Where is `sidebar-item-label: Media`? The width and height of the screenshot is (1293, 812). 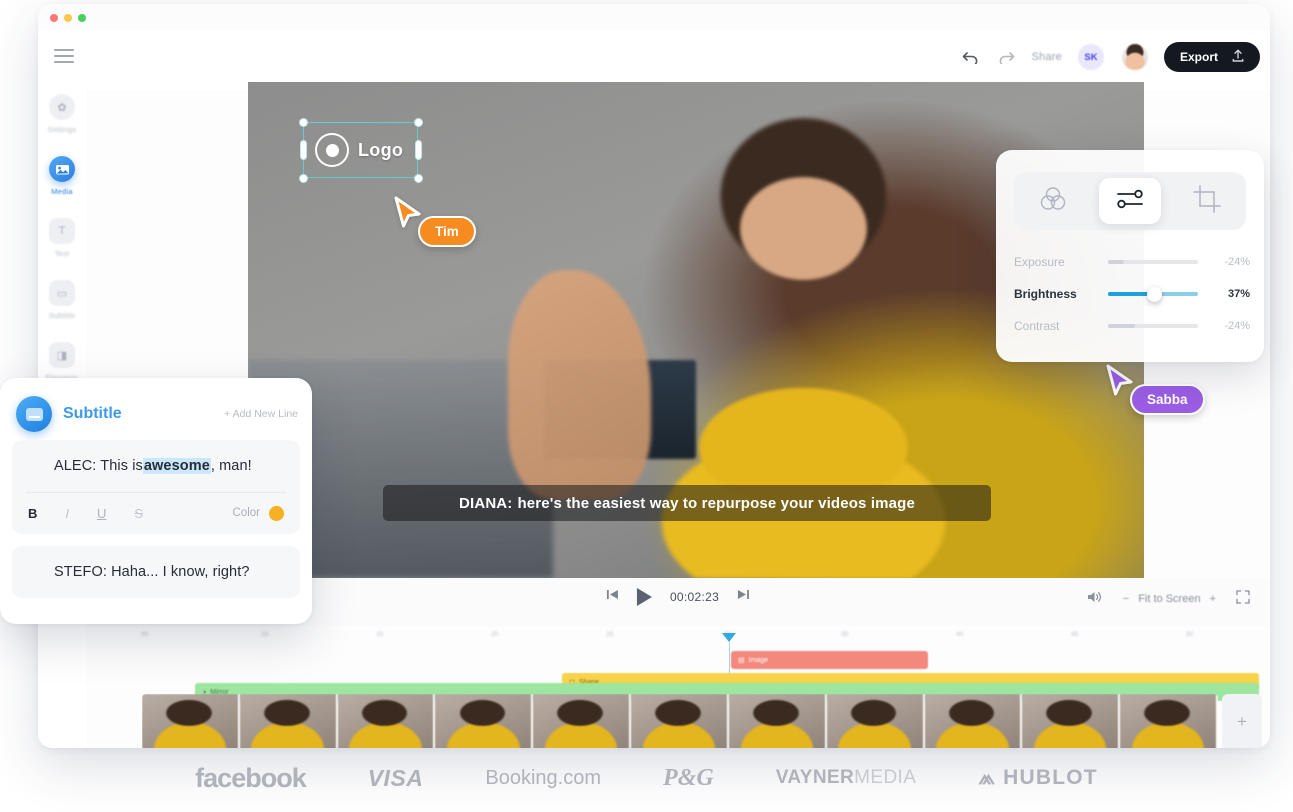 sidebar-item-label: Media is located at coordinates (62, 191).